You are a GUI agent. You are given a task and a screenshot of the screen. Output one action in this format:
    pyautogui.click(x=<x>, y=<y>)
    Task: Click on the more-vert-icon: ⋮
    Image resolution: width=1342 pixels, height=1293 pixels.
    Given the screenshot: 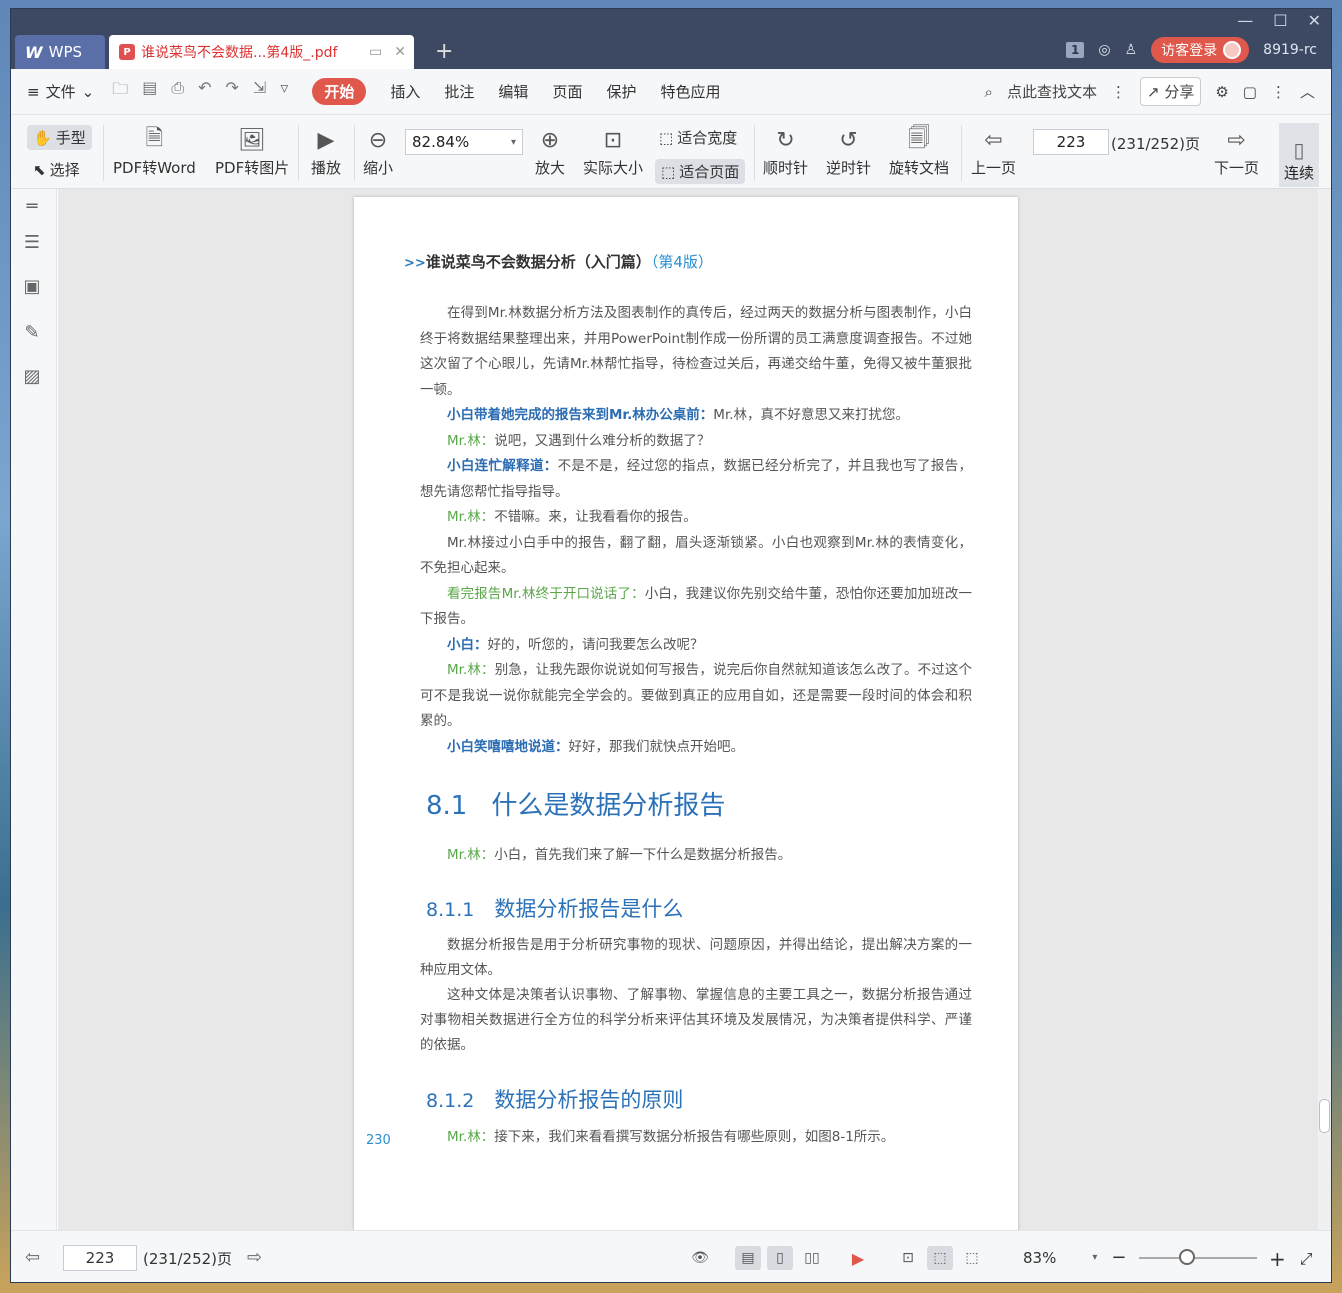 What is the action you would take?
    pyautogui.click(x=1118, y=92)
    